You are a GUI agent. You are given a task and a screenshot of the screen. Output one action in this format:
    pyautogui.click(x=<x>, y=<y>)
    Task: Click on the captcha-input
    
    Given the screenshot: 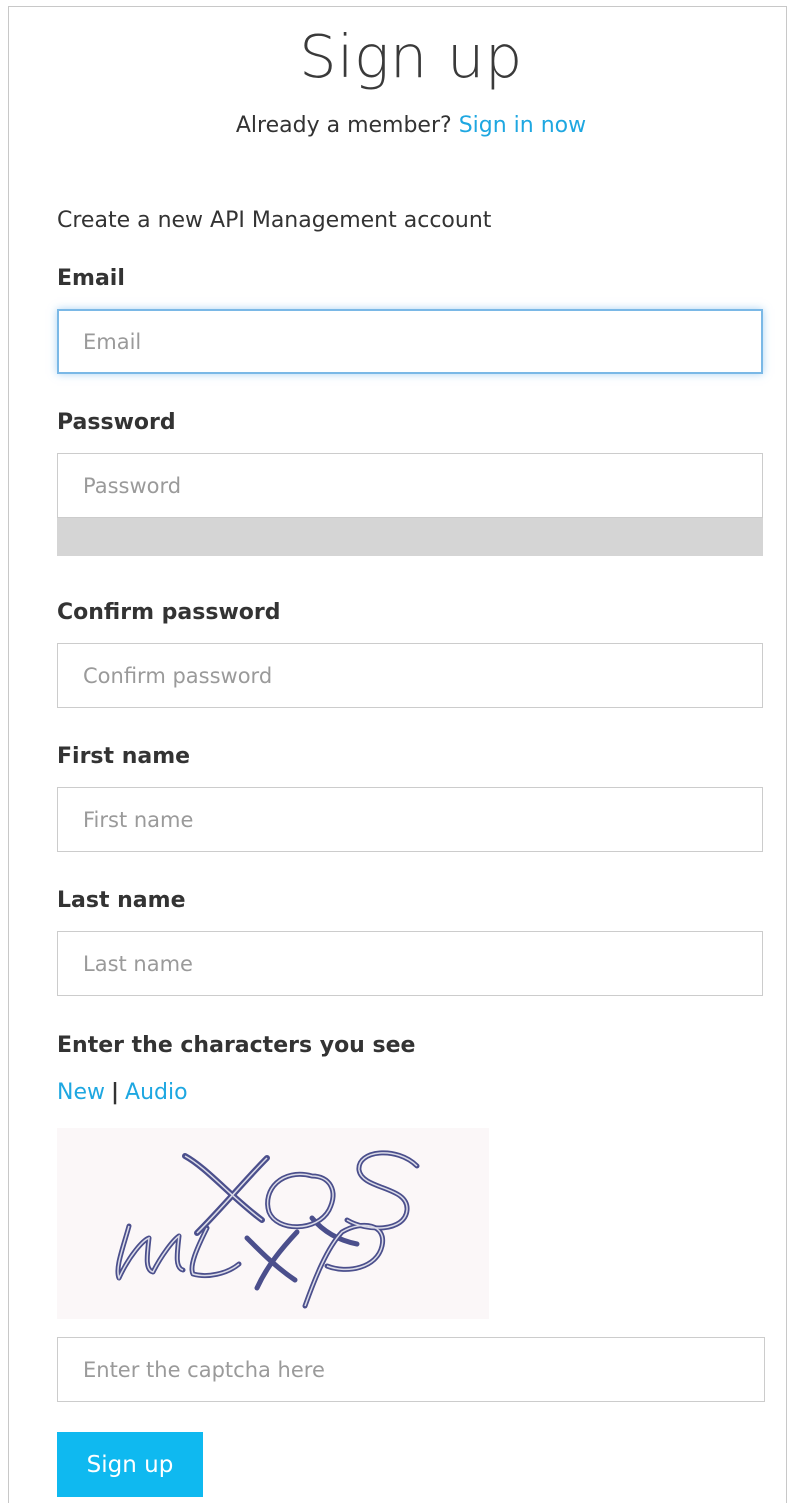 What is the action you would take?
    pyautogui.click(x=411, y=1369)
    